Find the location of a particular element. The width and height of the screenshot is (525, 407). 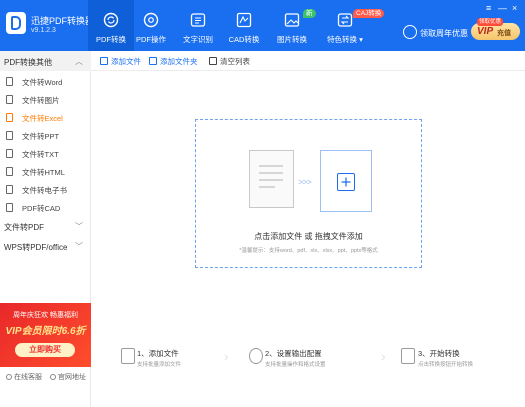

tab-ocr: 文字识别 is located at coordinates (198, 25).